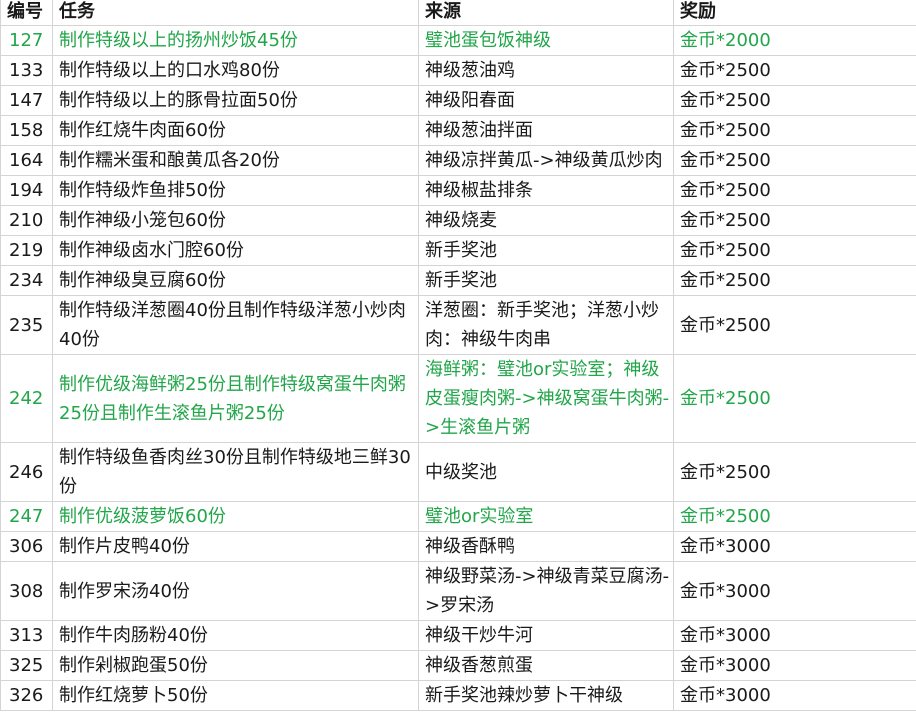 The height and width of the screenshot is (716, 916). What do you see at coordinates (546, 100) in the screenshot?
I see `cell-source: 神级阳春面` at bounding box center [546, 100].